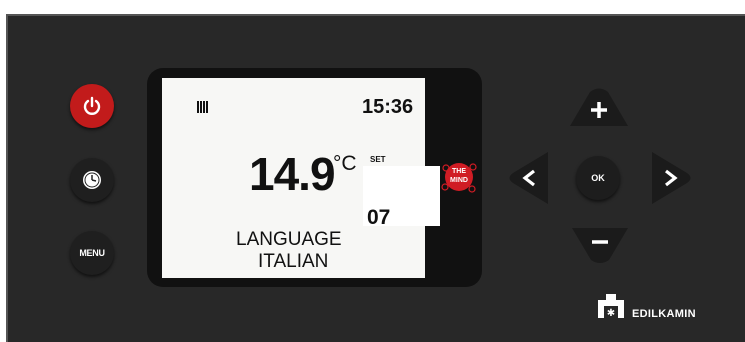 The image size is (745, 342). I want to click on room-temperature: 14.9, so click(292, 174).